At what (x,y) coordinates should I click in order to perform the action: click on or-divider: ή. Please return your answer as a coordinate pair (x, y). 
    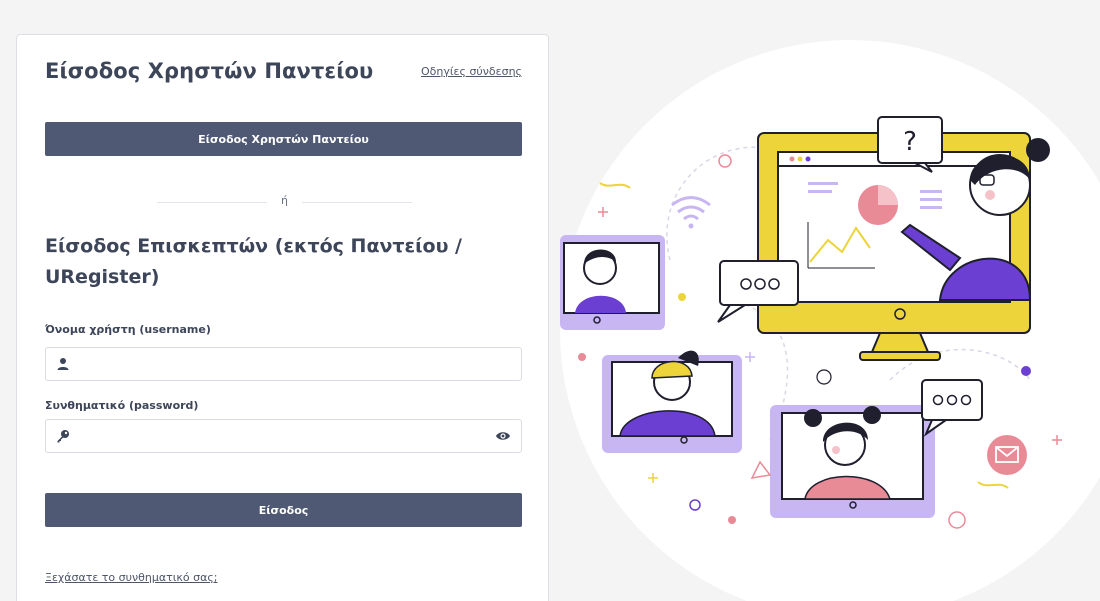
    Looking at the image, I should click on (284, 203).